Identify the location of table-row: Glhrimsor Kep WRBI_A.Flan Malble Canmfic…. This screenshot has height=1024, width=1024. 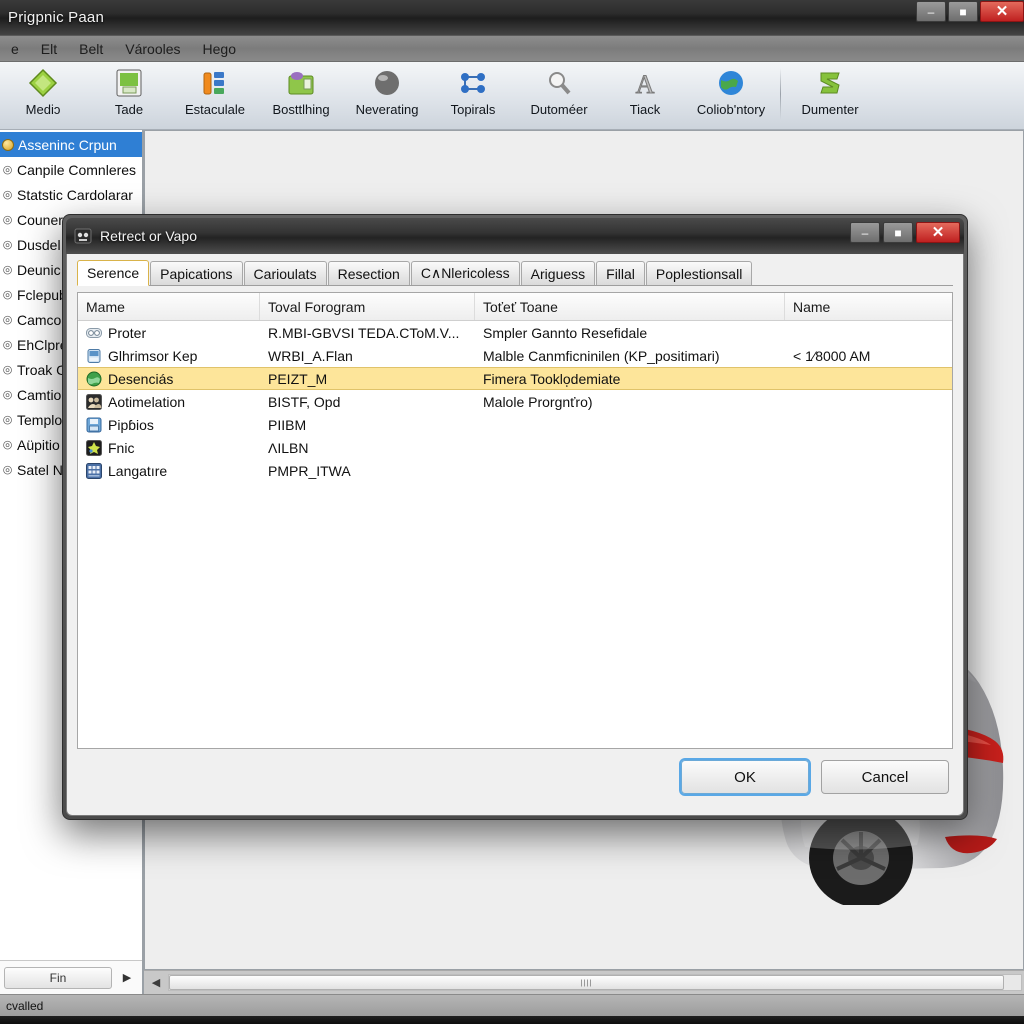
(515, 355).